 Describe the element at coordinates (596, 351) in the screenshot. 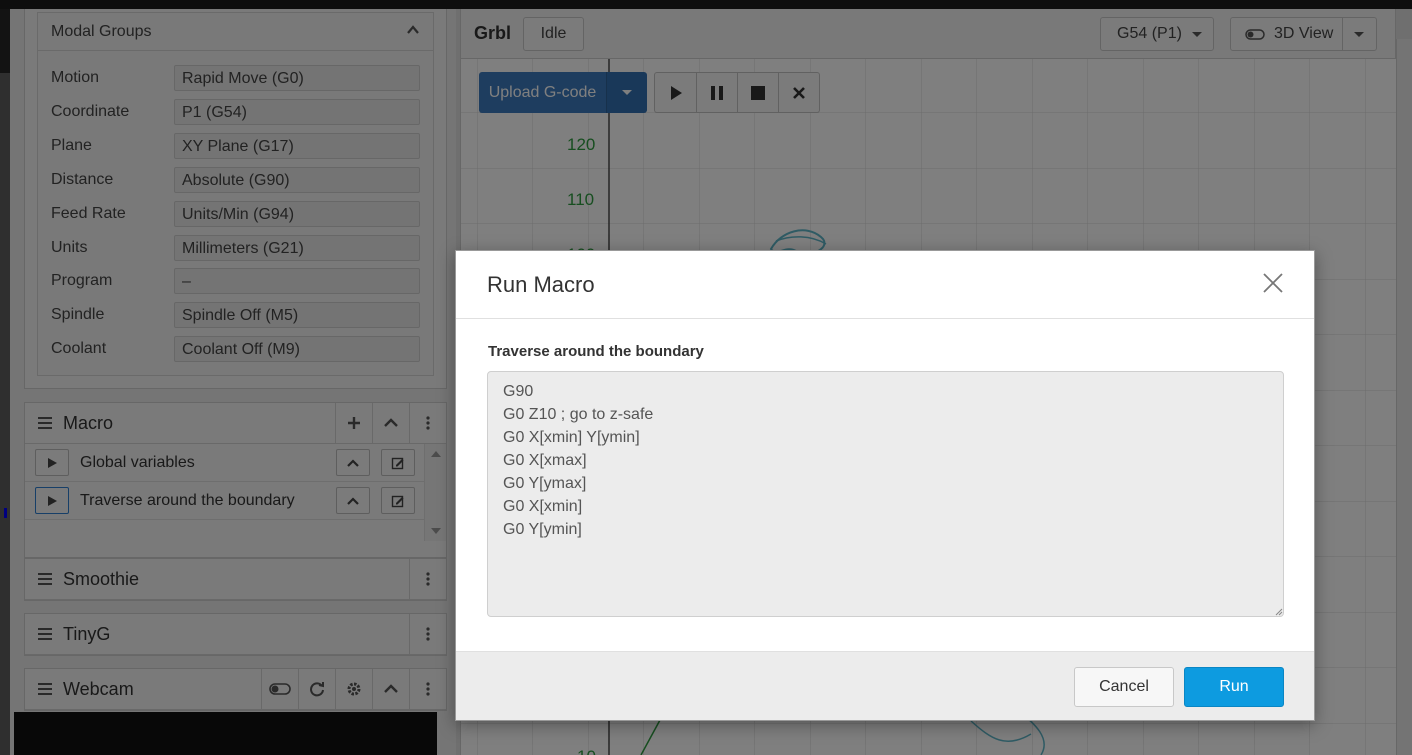

I see `macro-name-label: Traverse around the boundary` at that location.